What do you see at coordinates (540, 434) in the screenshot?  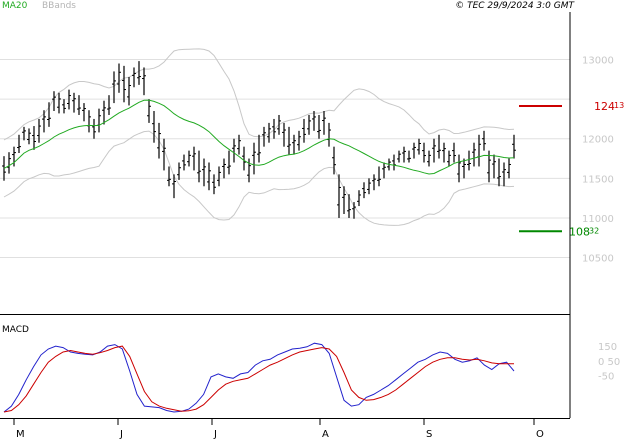 I see `month-label: O` at bounding box center [540, 434].